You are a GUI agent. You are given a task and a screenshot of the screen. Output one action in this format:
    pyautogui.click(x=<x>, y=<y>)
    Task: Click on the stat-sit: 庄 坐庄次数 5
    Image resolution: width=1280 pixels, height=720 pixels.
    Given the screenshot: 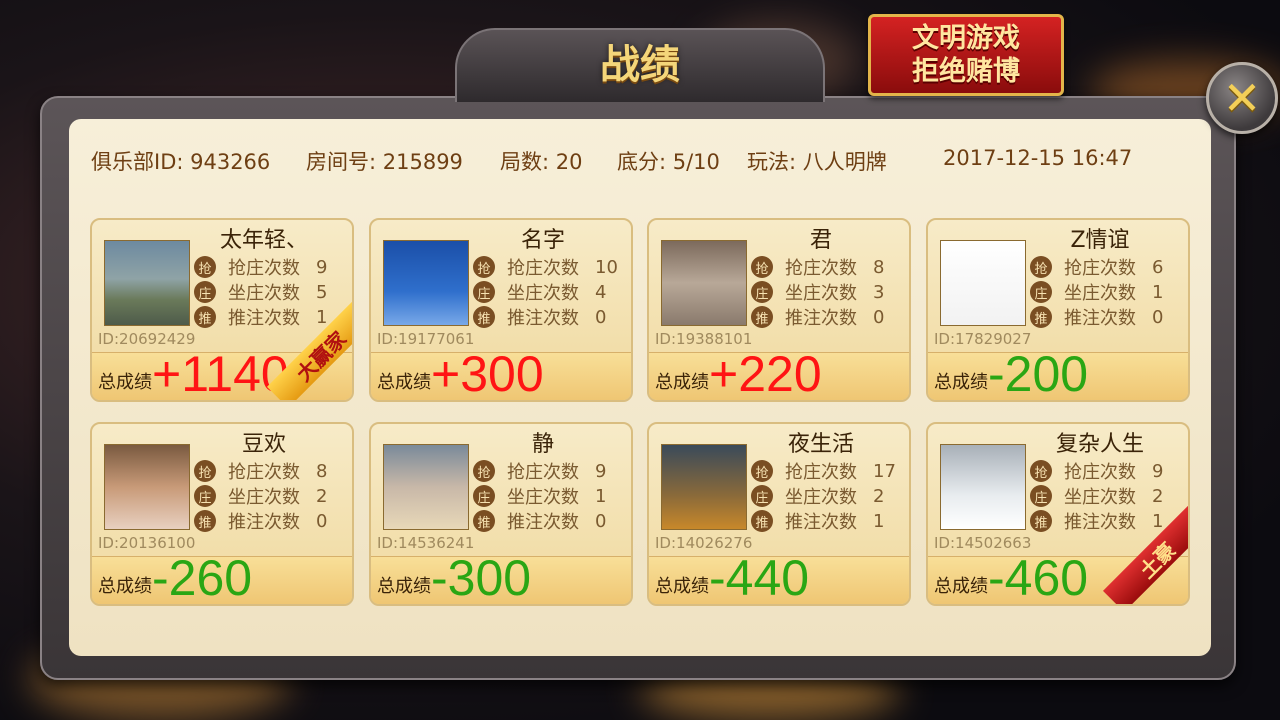 What is the action you would take?
    pyautogui.click(x=261, y=292)
    